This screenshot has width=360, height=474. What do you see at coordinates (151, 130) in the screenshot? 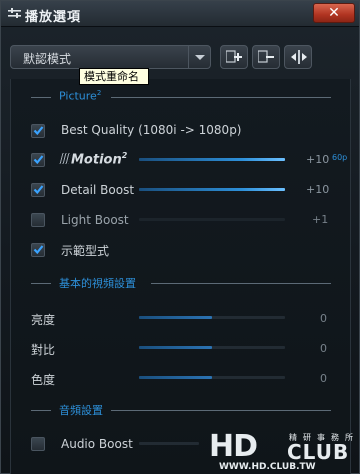
I see `best-quality-label: Best Quality (1080i -> 1080p)` at bounding box center [151, 130].